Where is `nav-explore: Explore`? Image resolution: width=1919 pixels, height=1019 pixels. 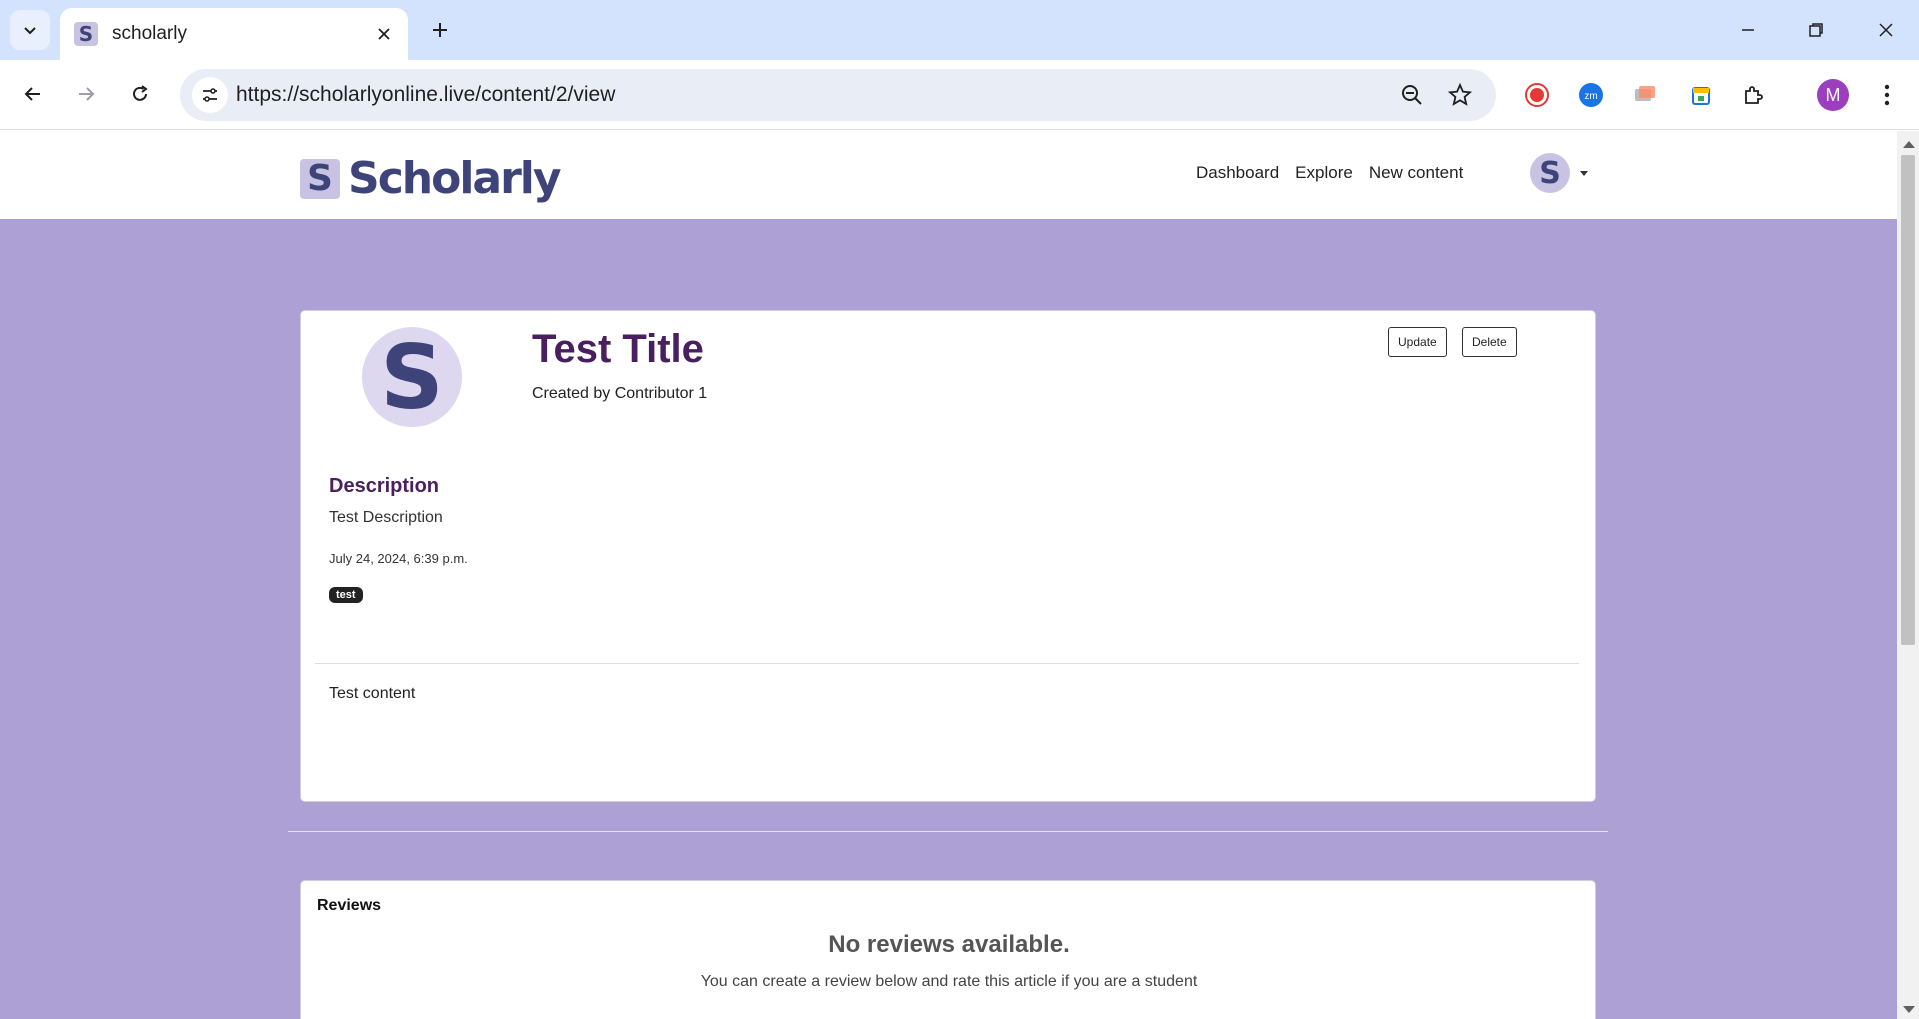
nav-explore: Explore is located at coordinates (1324, 173).